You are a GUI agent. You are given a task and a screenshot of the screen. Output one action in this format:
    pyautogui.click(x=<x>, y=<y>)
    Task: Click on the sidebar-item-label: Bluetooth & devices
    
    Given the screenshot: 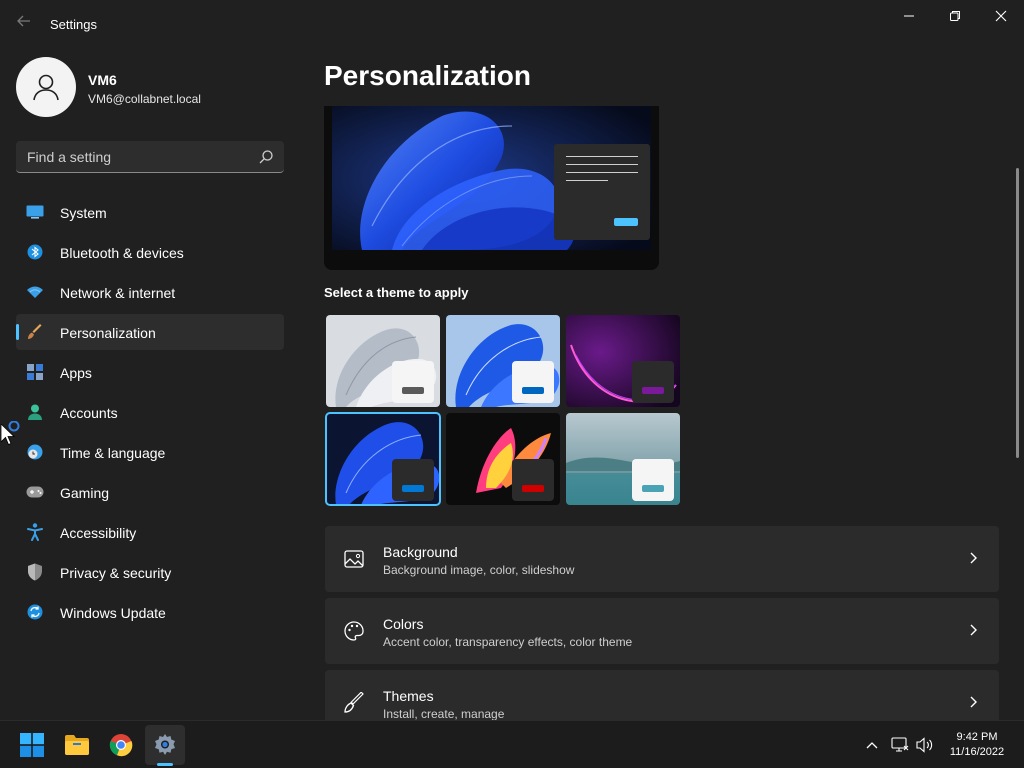 What is the action you would take?
    pyautogui.click(x=122, y=253)
    